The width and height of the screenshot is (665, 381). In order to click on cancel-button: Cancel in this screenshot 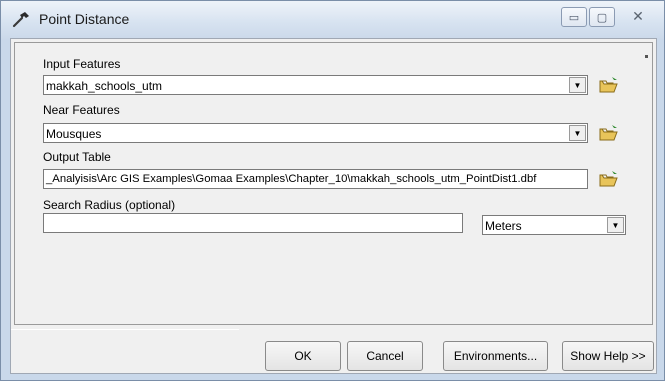, I will do `click(385, 356)`.